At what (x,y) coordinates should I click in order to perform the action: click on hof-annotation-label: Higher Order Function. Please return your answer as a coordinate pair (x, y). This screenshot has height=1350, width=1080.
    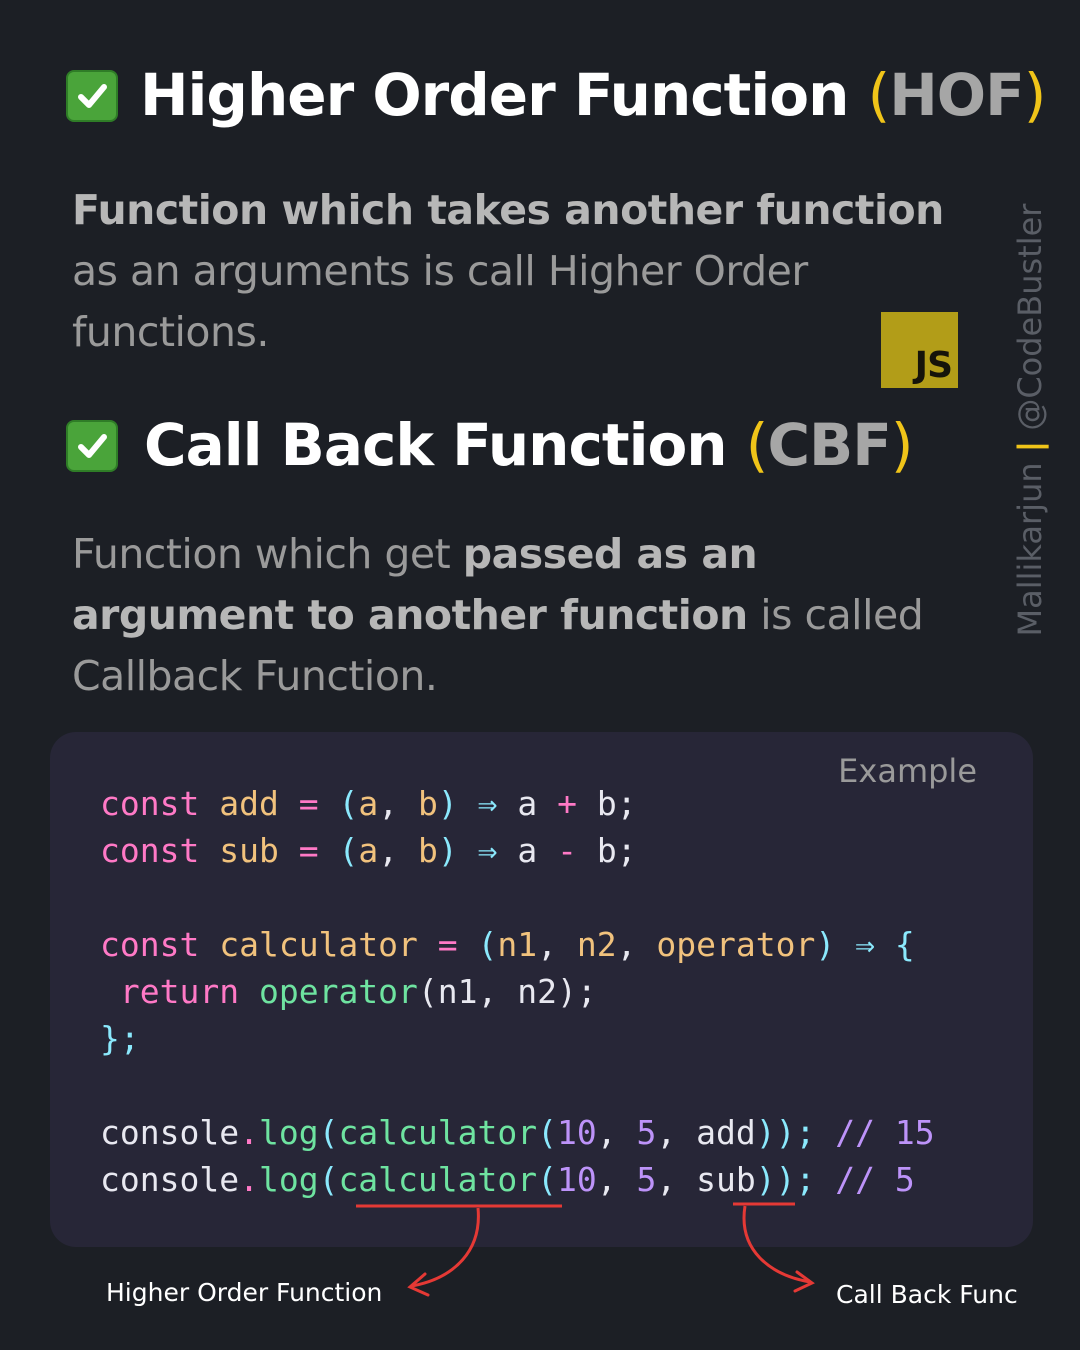
    Looking at the image, I should click on (244, 1292).